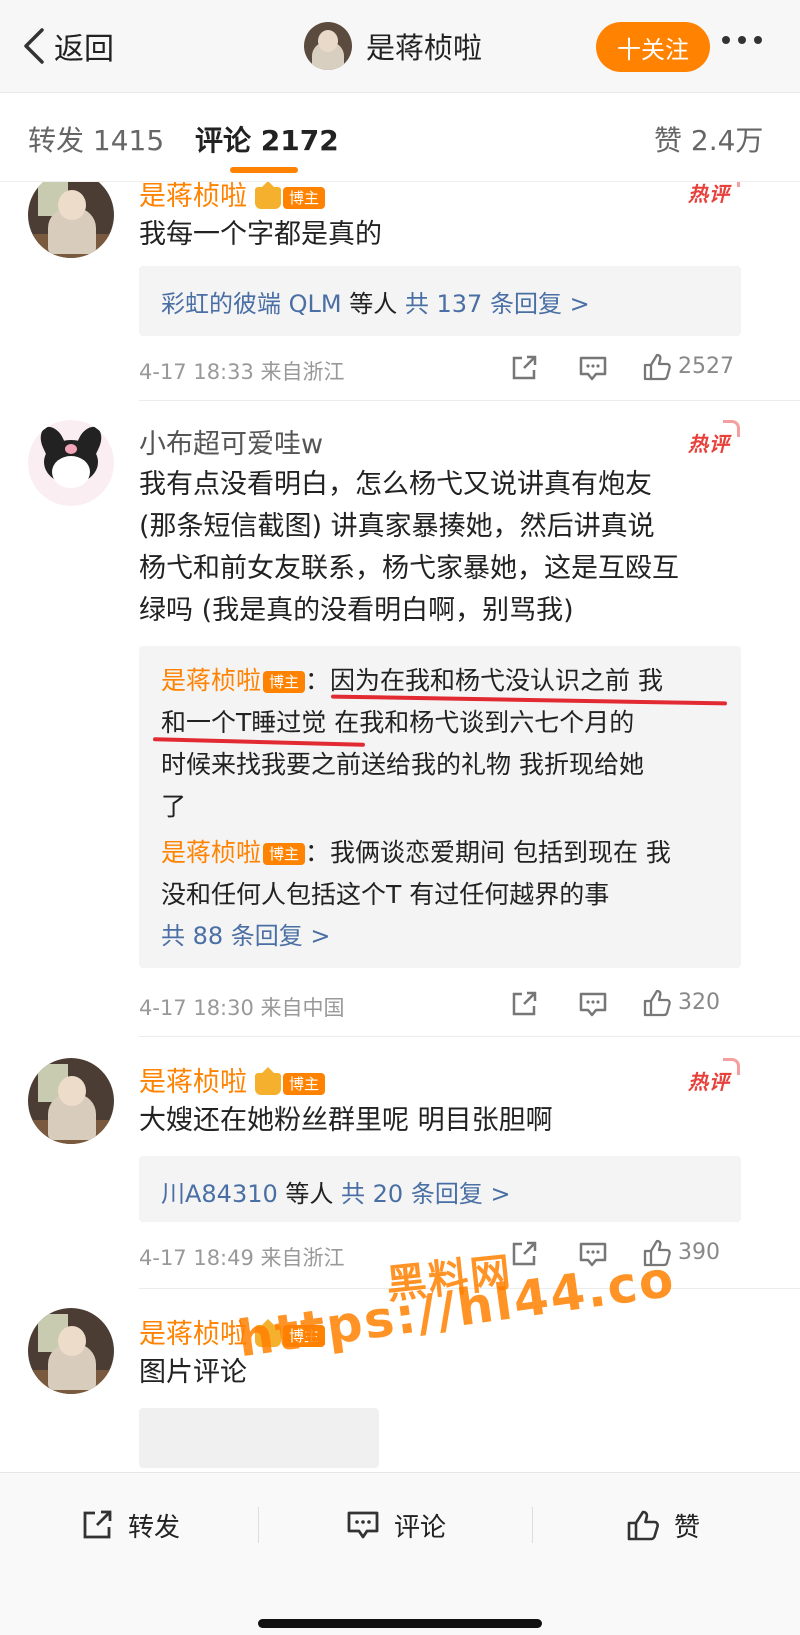  I want to click on comment-text: 大嫂还在她粉丝群里呢 明目张胆啊, so click(346, 1120).